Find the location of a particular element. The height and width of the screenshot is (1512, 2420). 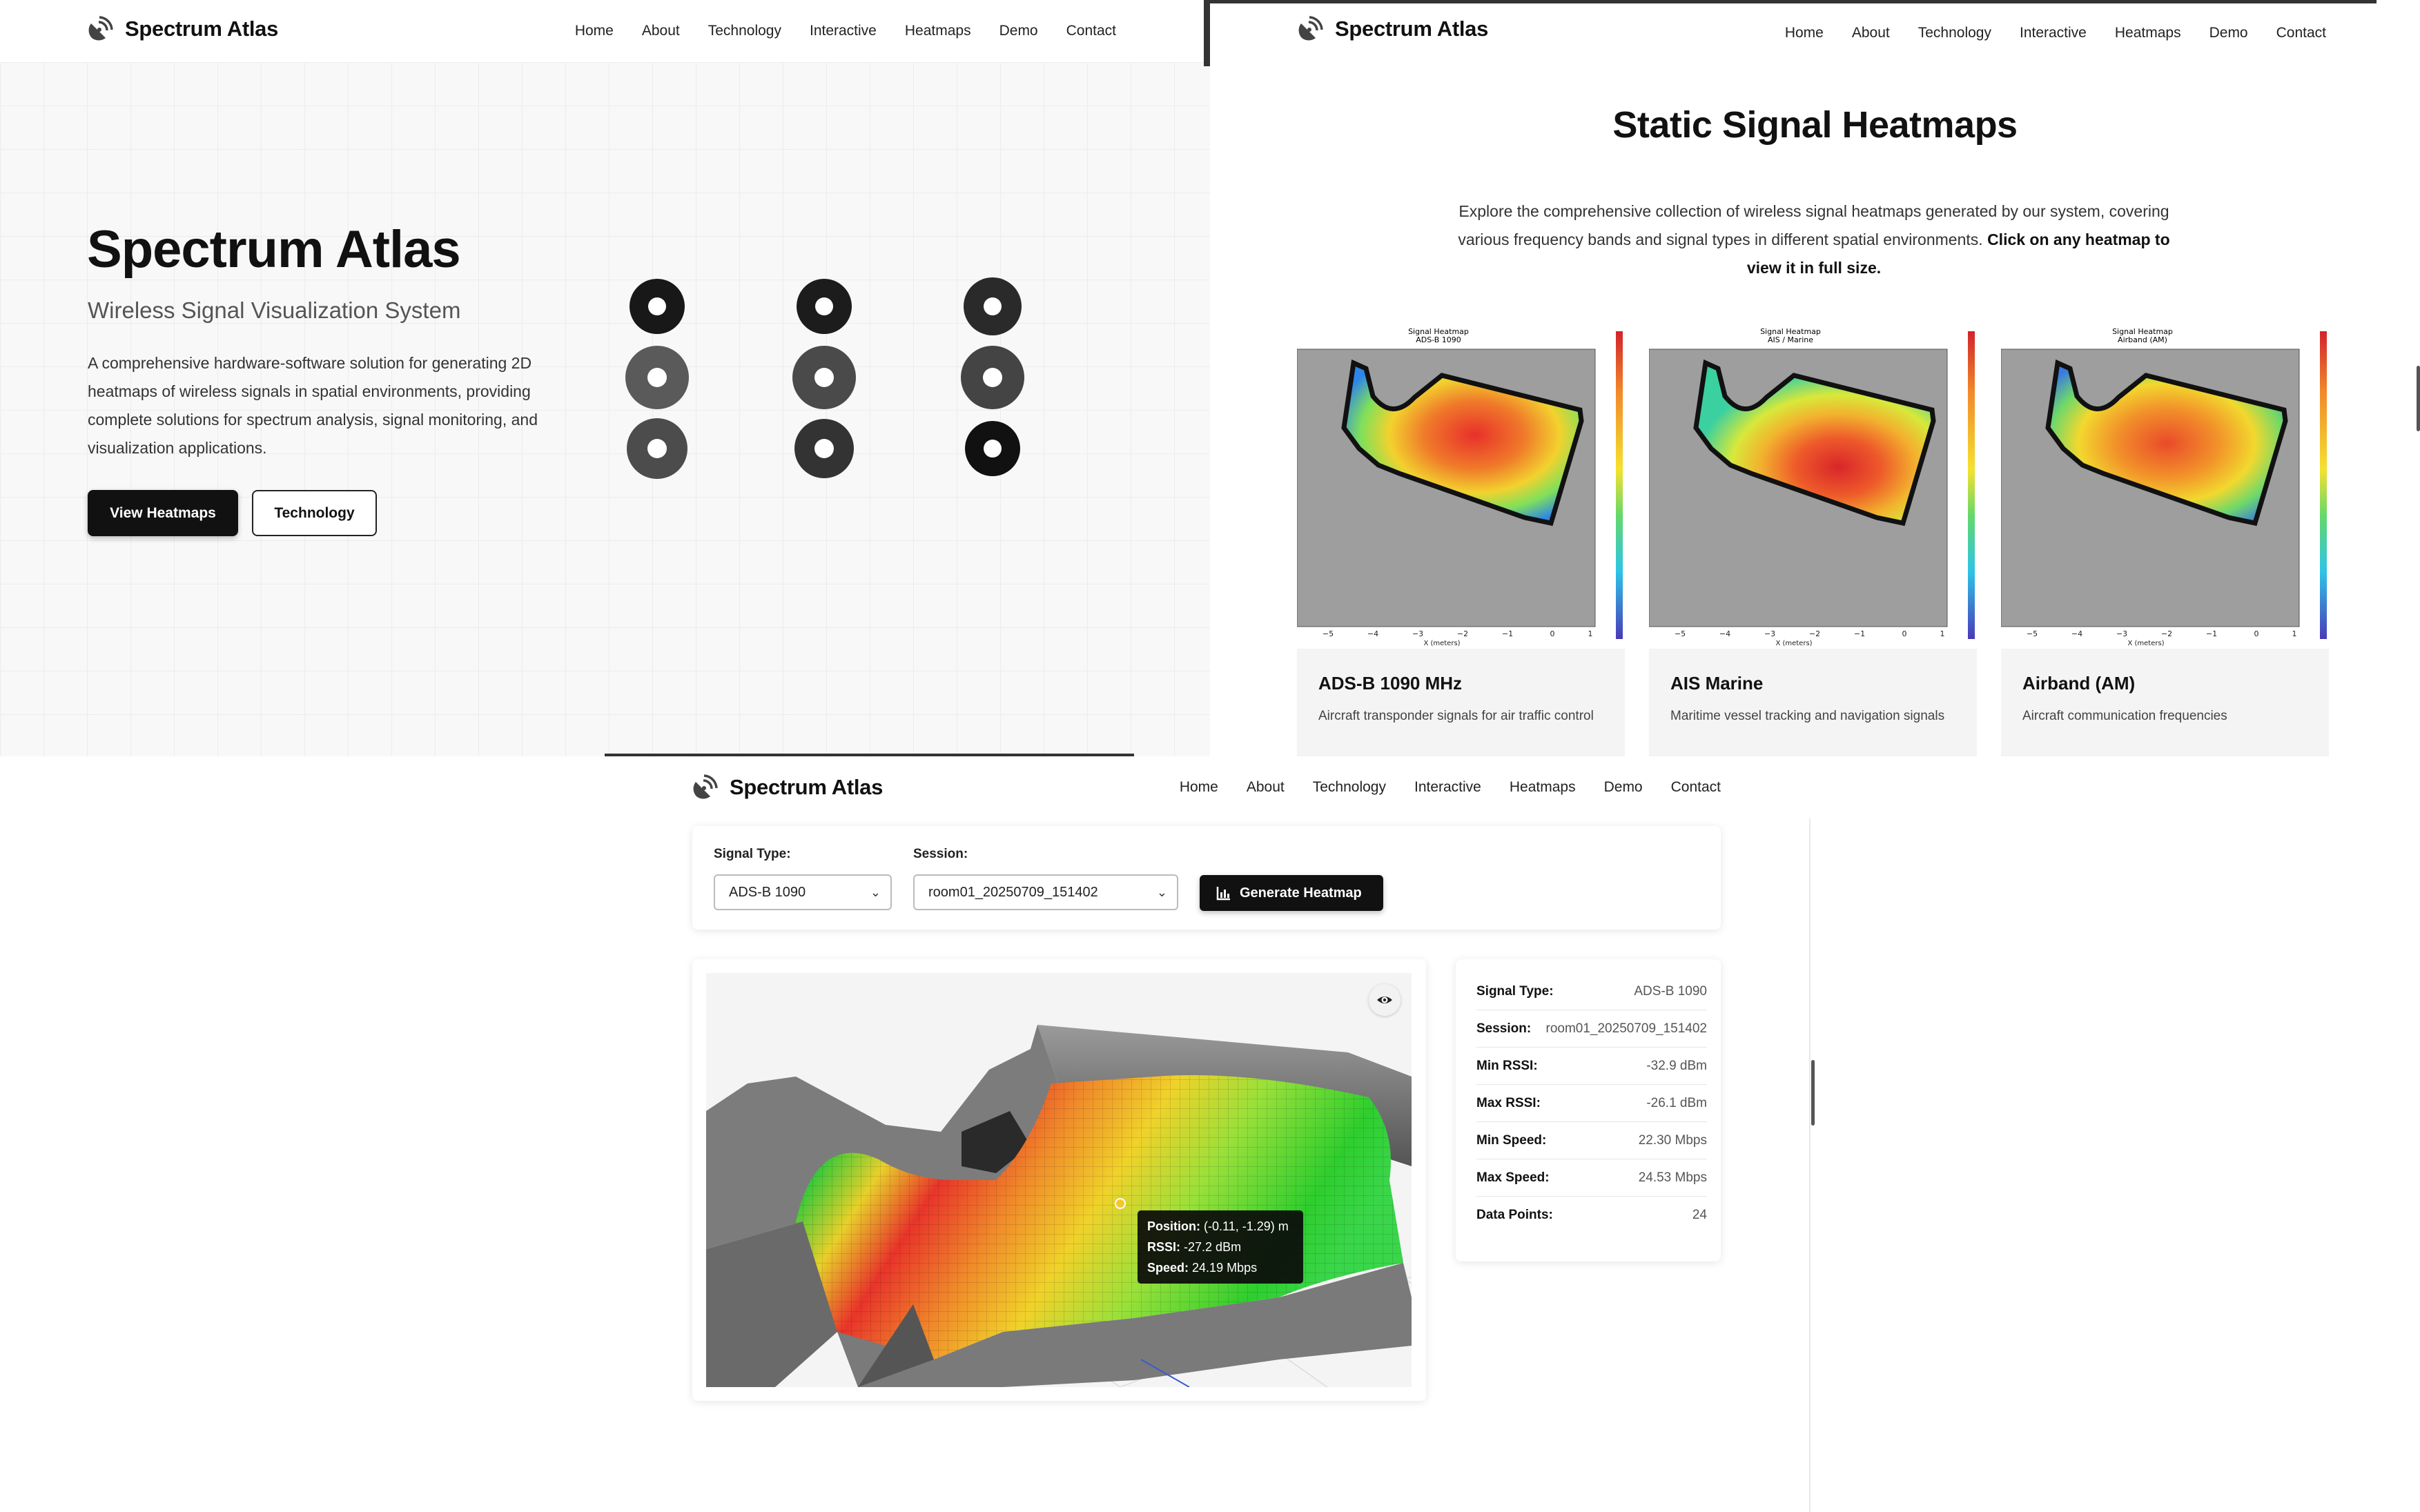

signal-type-label: Signal Type: is located at coordinates (752, 854).